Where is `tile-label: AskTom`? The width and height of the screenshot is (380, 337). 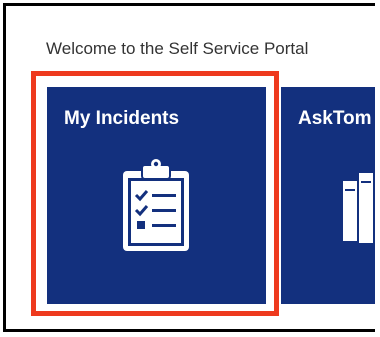
tile-label: AskTom is located at coordinates (335, 118).